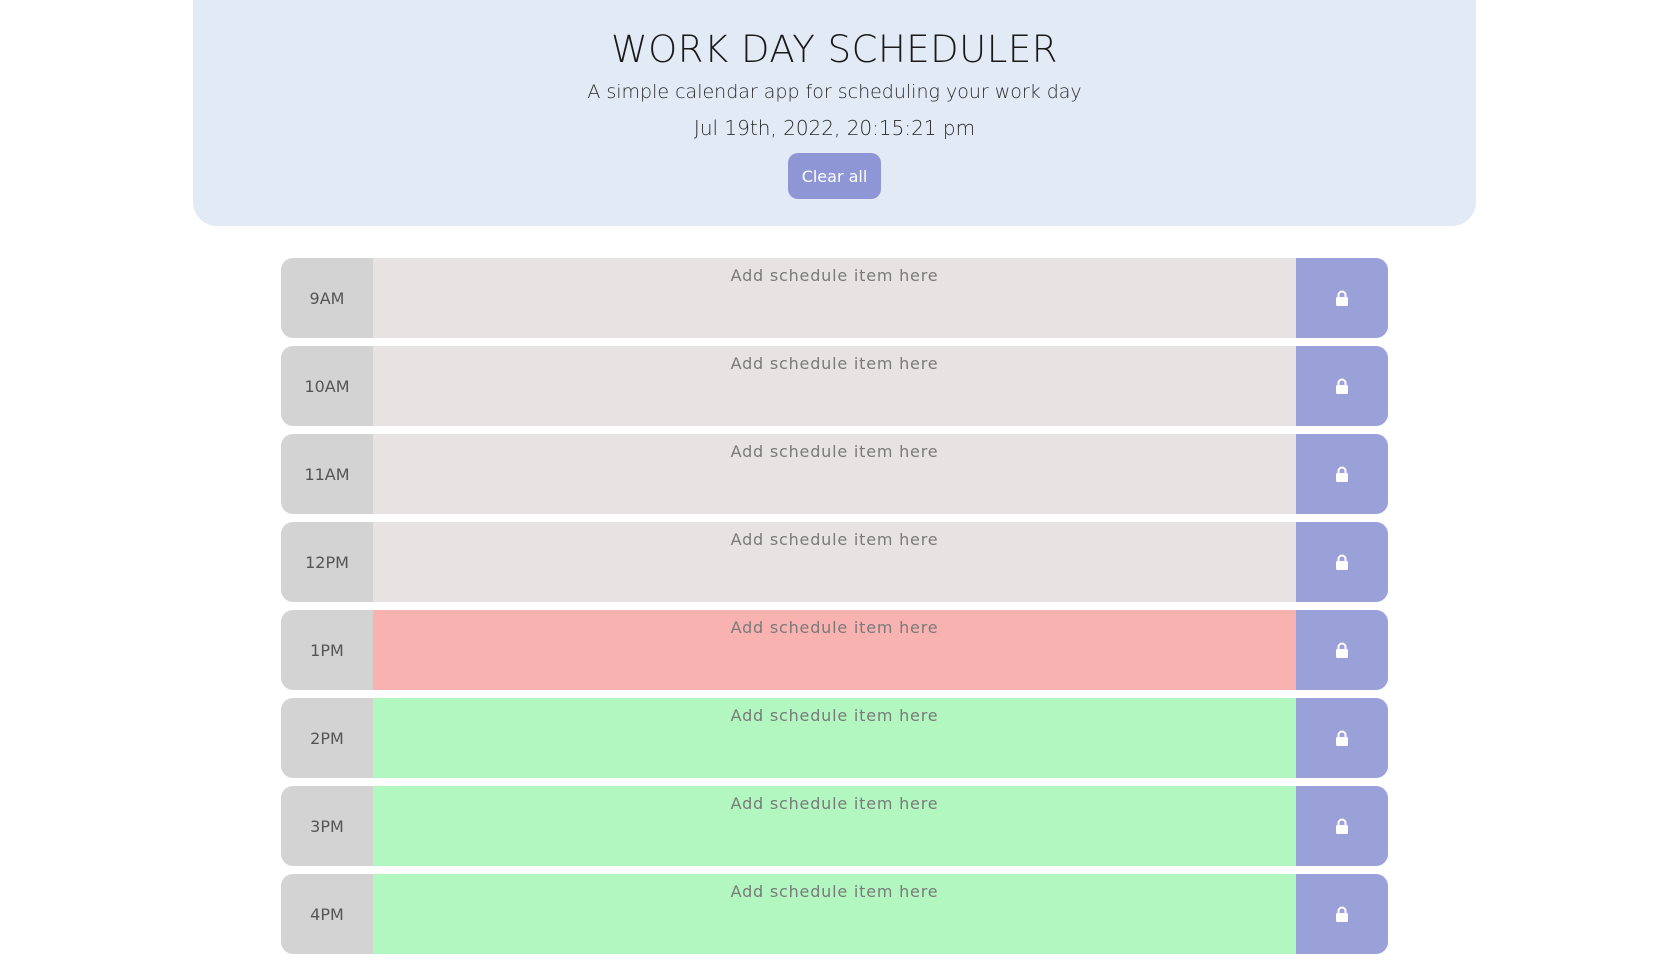 The image size is (1670, 962). I want to click on hour-label: 10AM, so click(327, 386).